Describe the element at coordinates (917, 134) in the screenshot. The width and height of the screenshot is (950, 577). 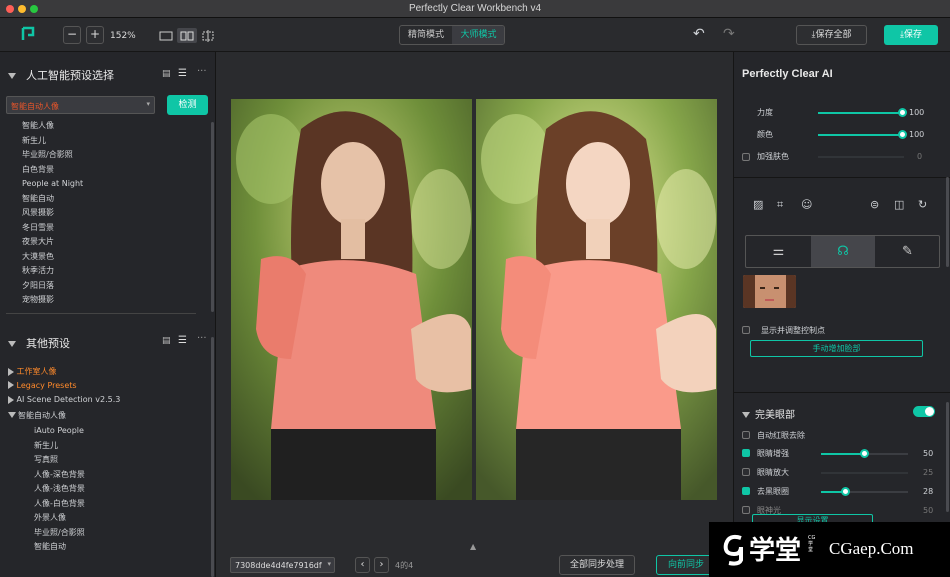
I see `color-value: 100` at that location.